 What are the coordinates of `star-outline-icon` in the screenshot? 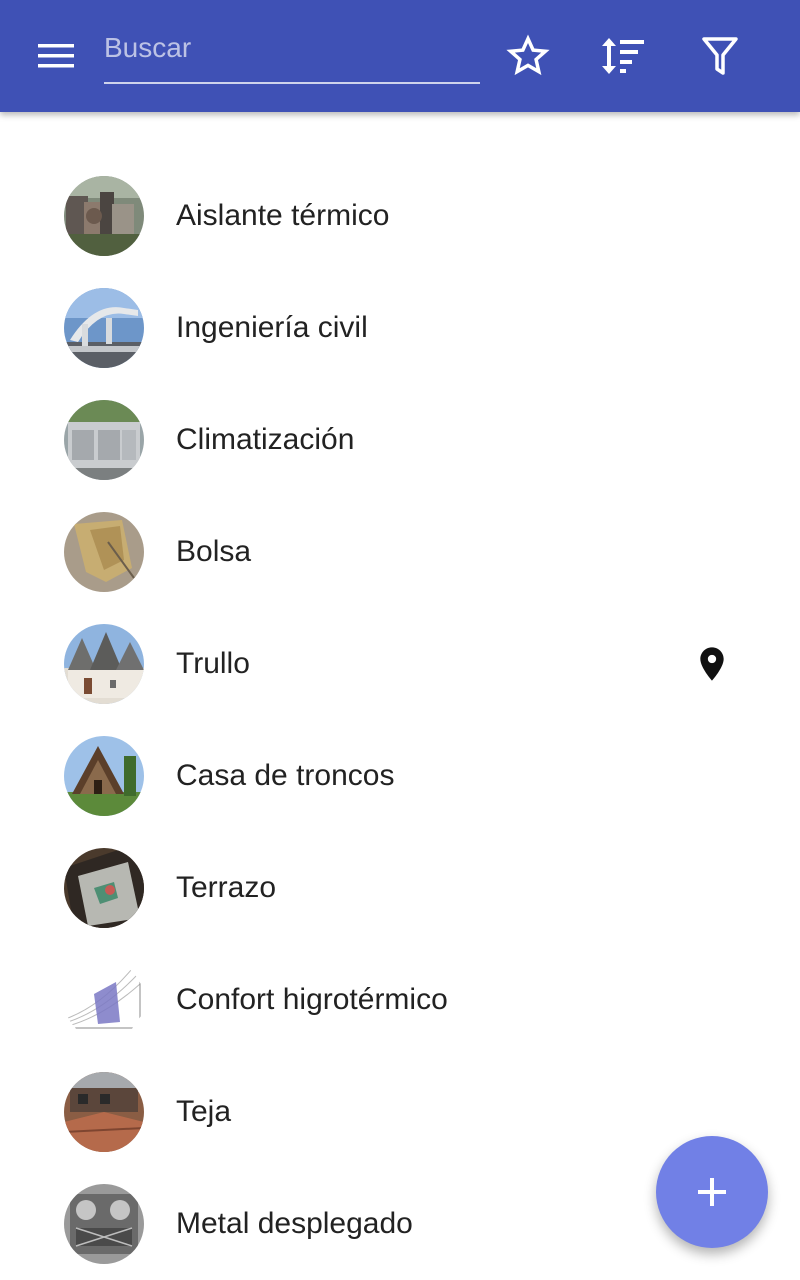 It's located at (528, 55).